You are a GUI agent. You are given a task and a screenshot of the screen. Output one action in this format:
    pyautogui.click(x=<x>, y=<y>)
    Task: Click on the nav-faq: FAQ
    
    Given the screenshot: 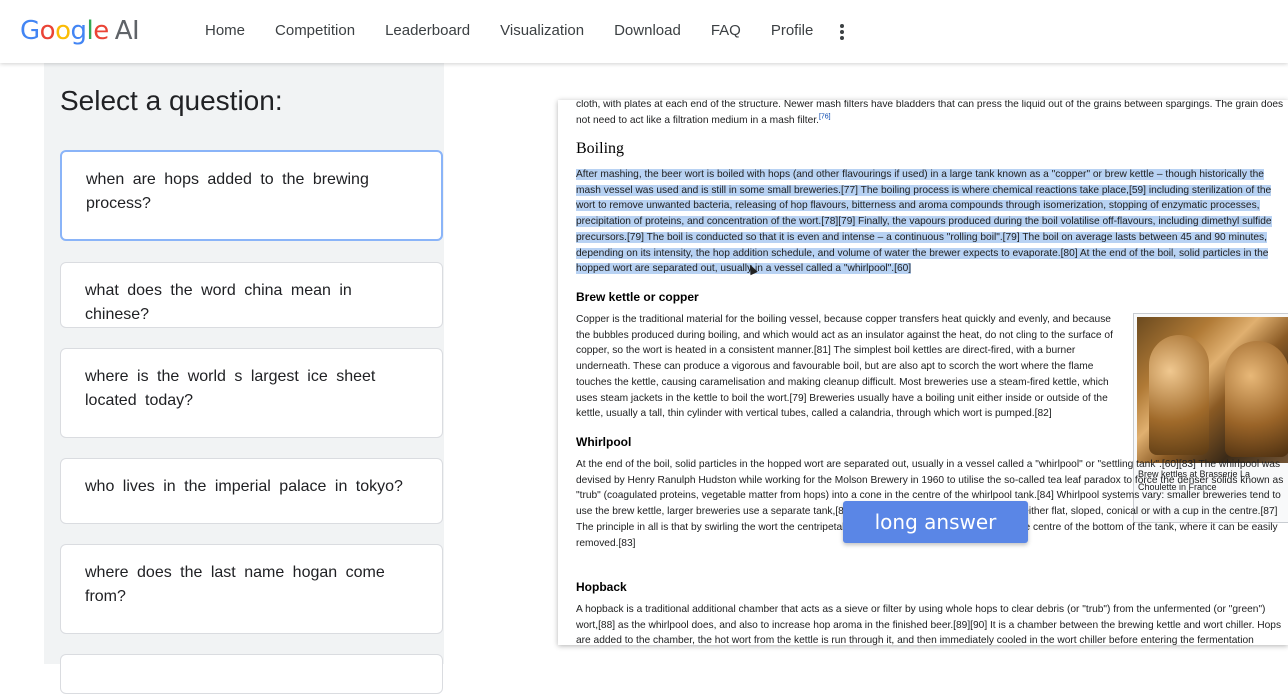 What is the action you would take?
    pyautogui.click(x=726, y=30)
    